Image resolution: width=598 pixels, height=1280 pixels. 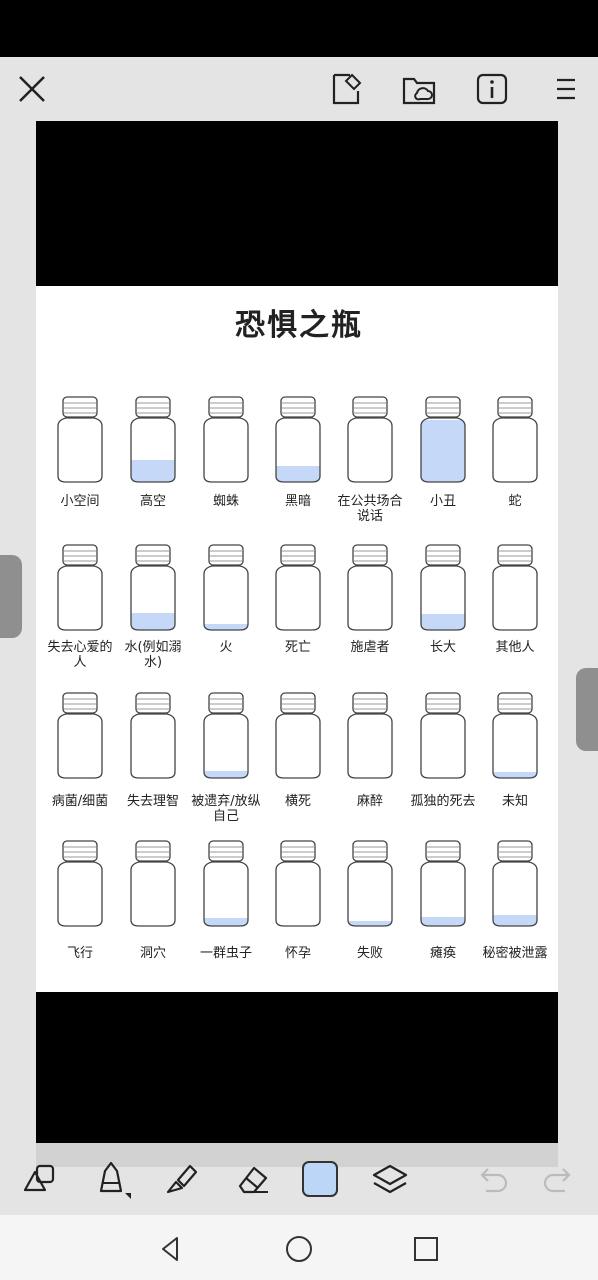 What do you see at coordinates (225, 501) in the screenshot?
I see `jar-label: 蜘蛛` at bounding box center [225, 501].